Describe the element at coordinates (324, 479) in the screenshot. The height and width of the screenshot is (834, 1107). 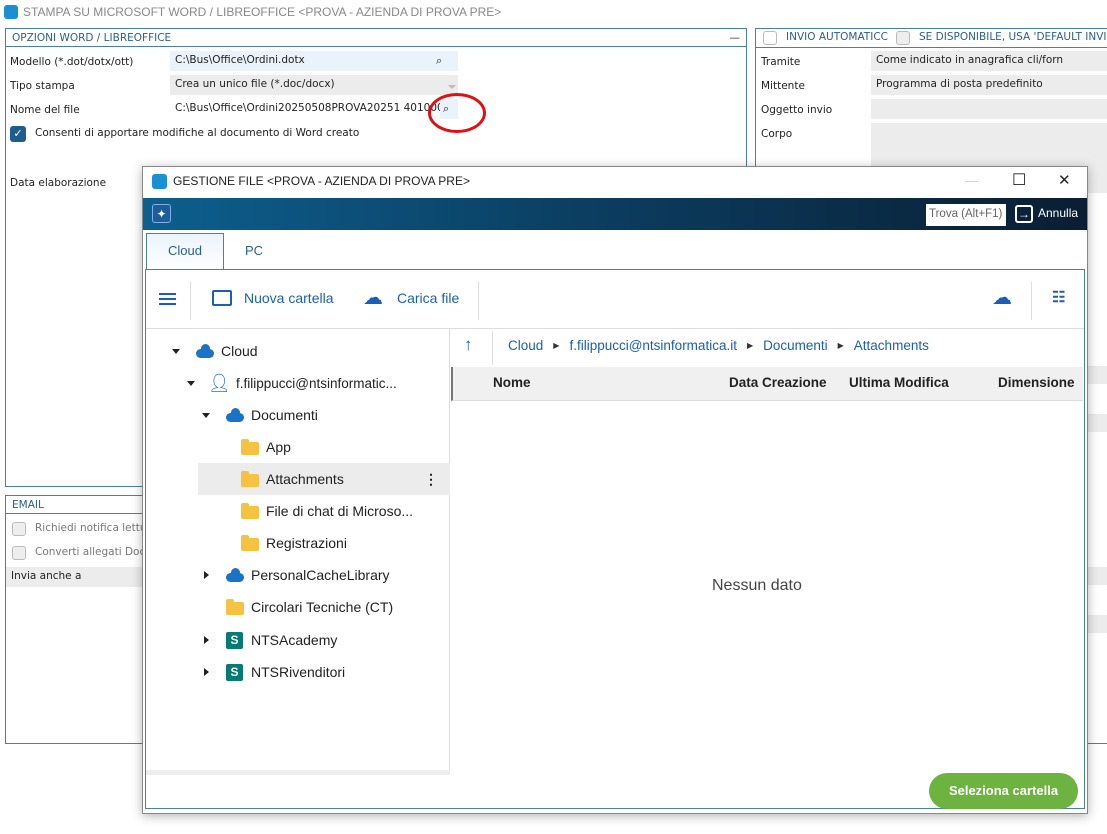
I see `tree-item-attachments: Attachments ⋮` at that location.